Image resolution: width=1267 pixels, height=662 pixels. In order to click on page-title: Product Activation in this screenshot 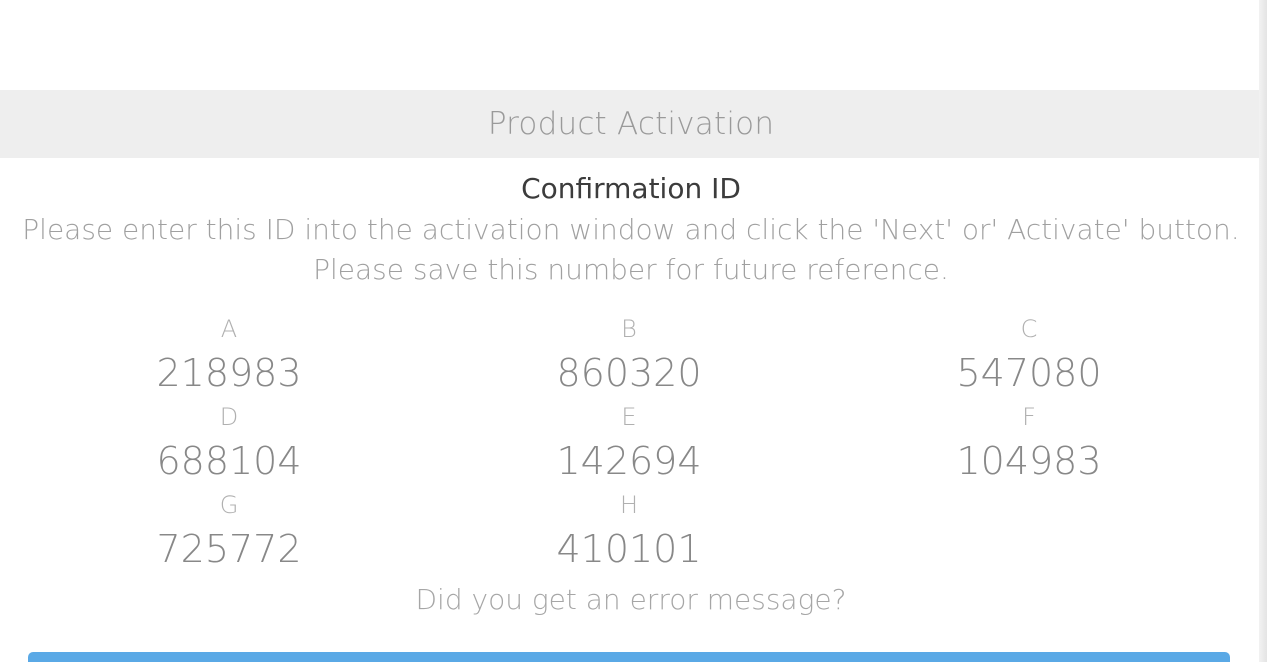, I will do `click(631, 124)`.